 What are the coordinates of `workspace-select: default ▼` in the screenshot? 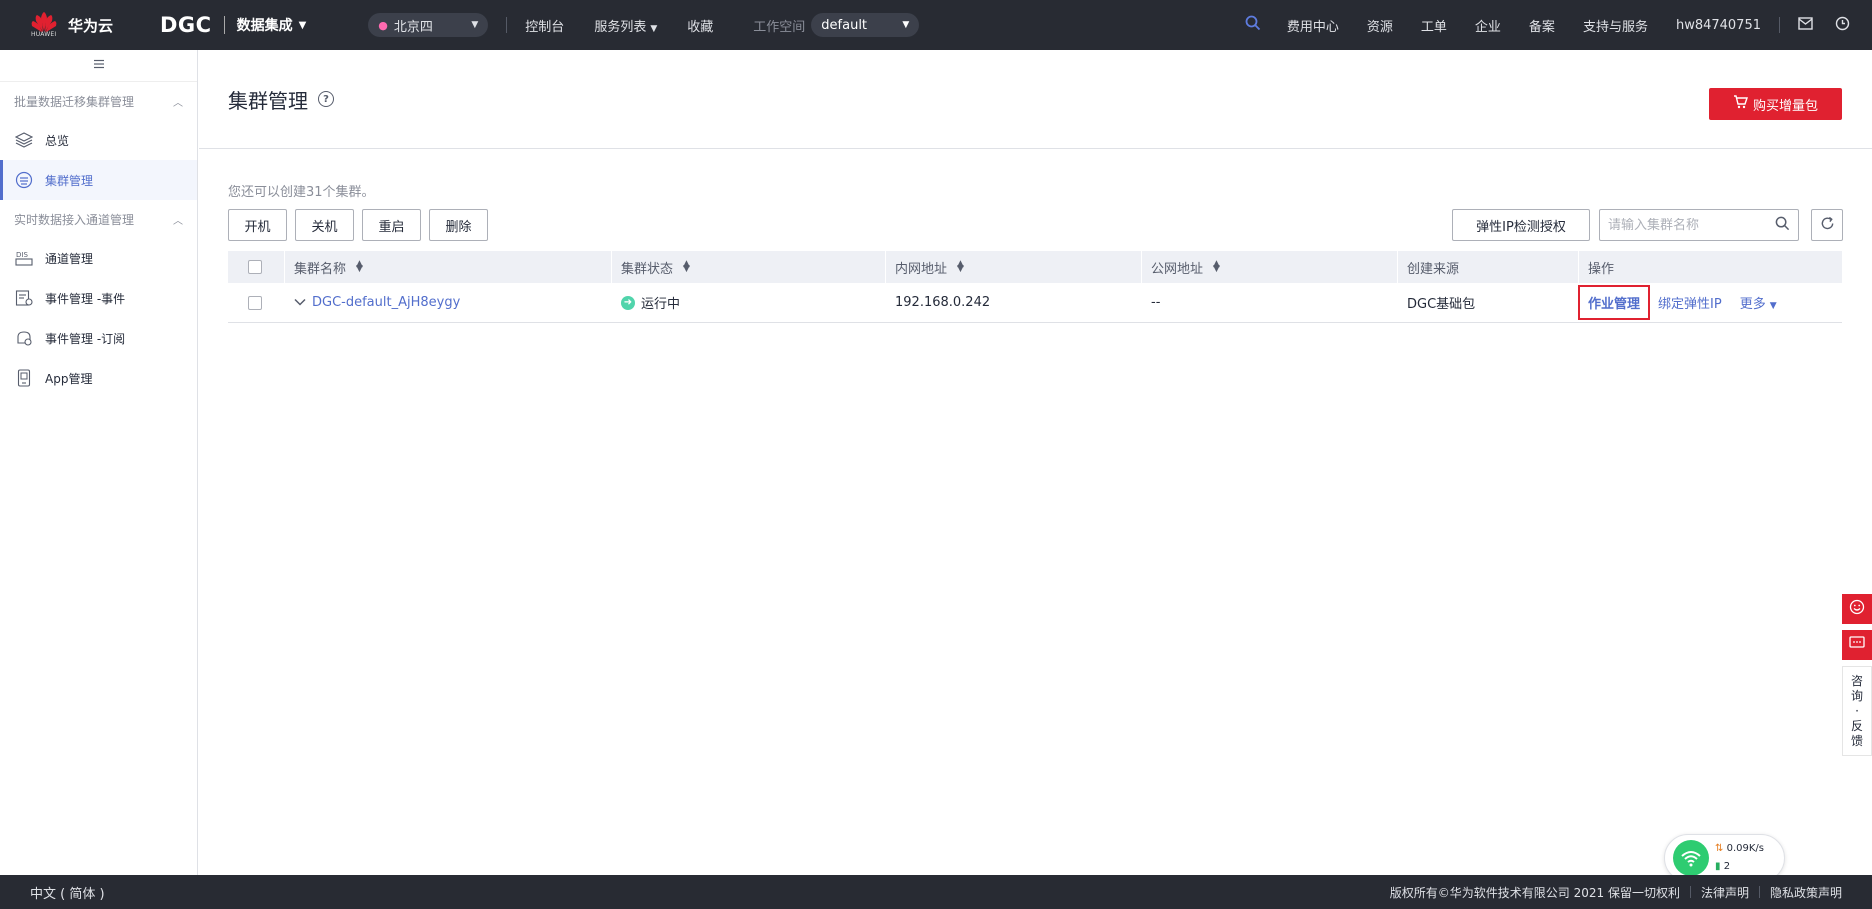 It's located at (865, 25).